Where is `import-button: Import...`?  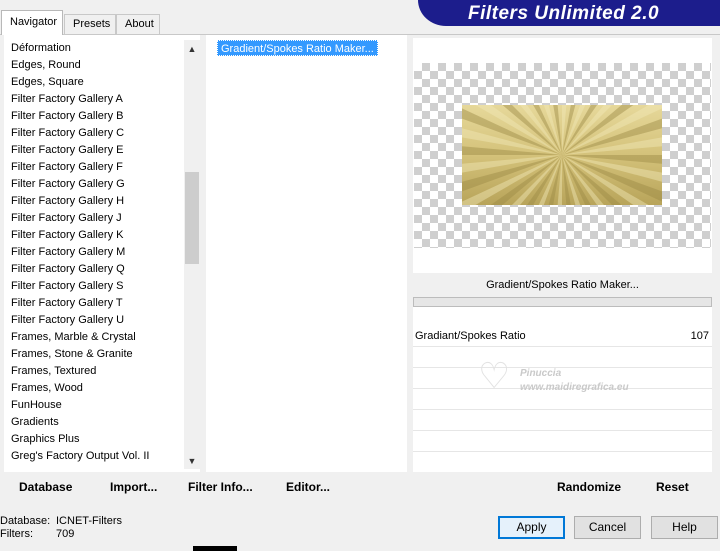
import-button: Import... is located at coordinates (133, 487).